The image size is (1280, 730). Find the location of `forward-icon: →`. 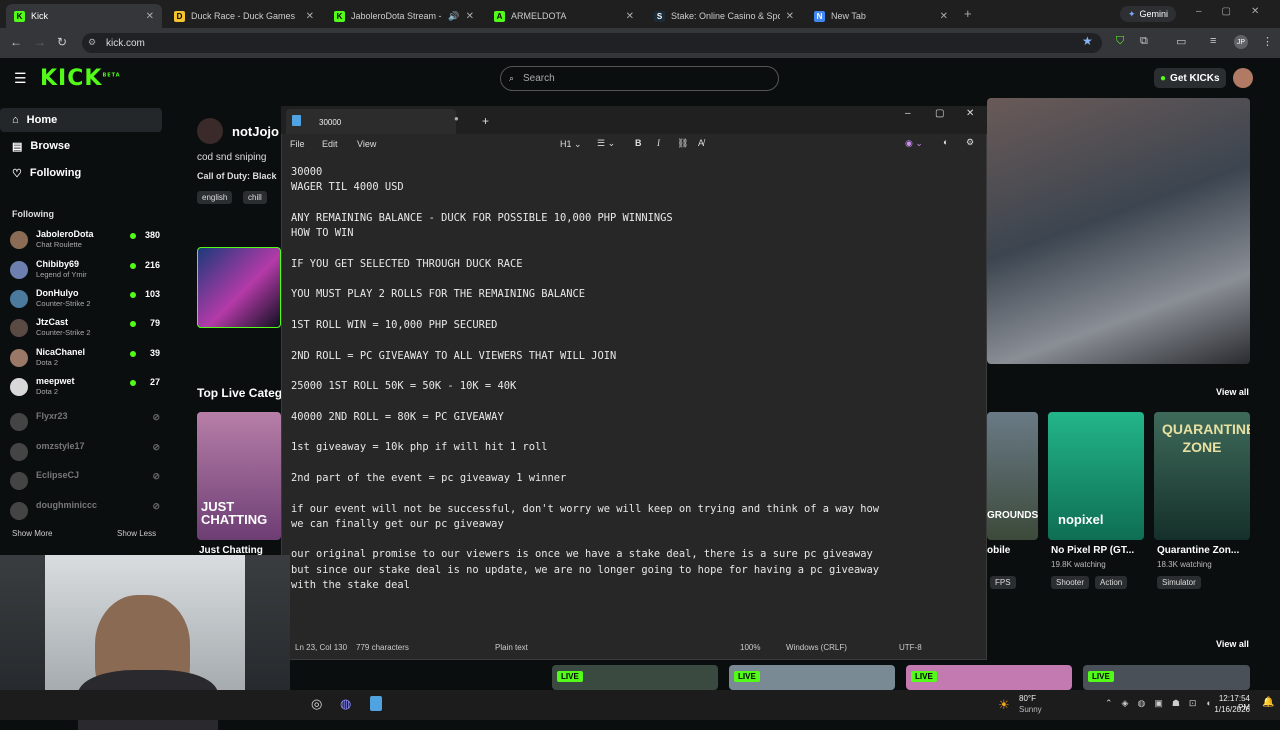

forward-icon: → is located at coordinates (40, 42).